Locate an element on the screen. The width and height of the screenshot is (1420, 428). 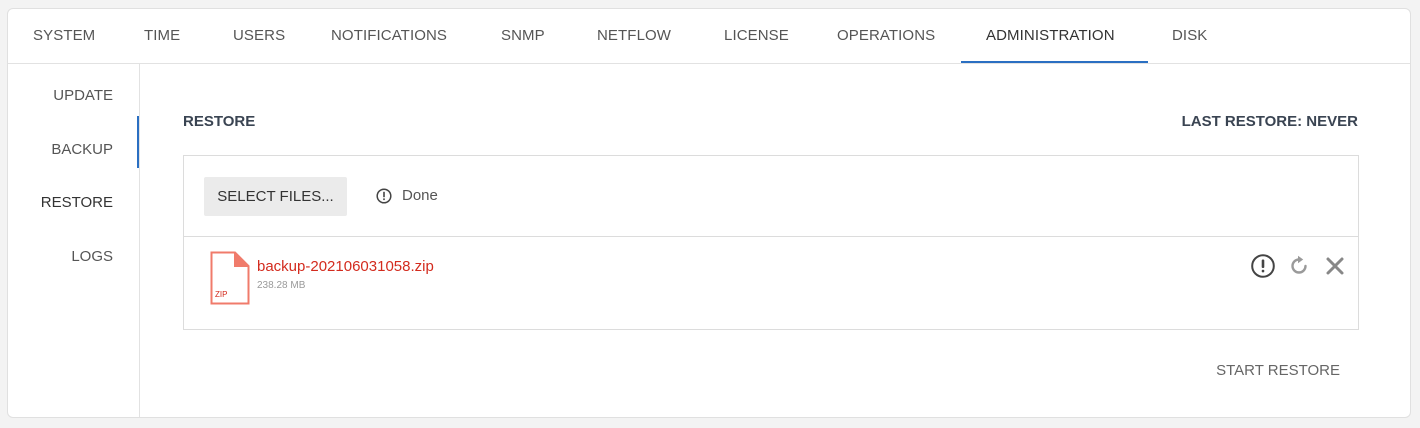
tab-notifications: NOTIFICATIONS is located at coordinates (389, 36).